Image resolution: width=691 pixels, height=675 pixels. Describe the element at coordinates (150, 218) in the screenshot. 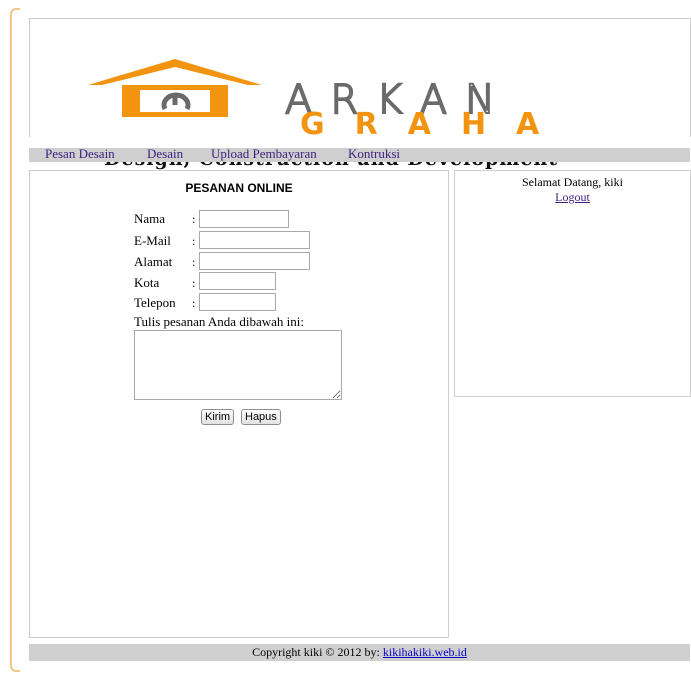

I see `label-nama: Nama` at that location.